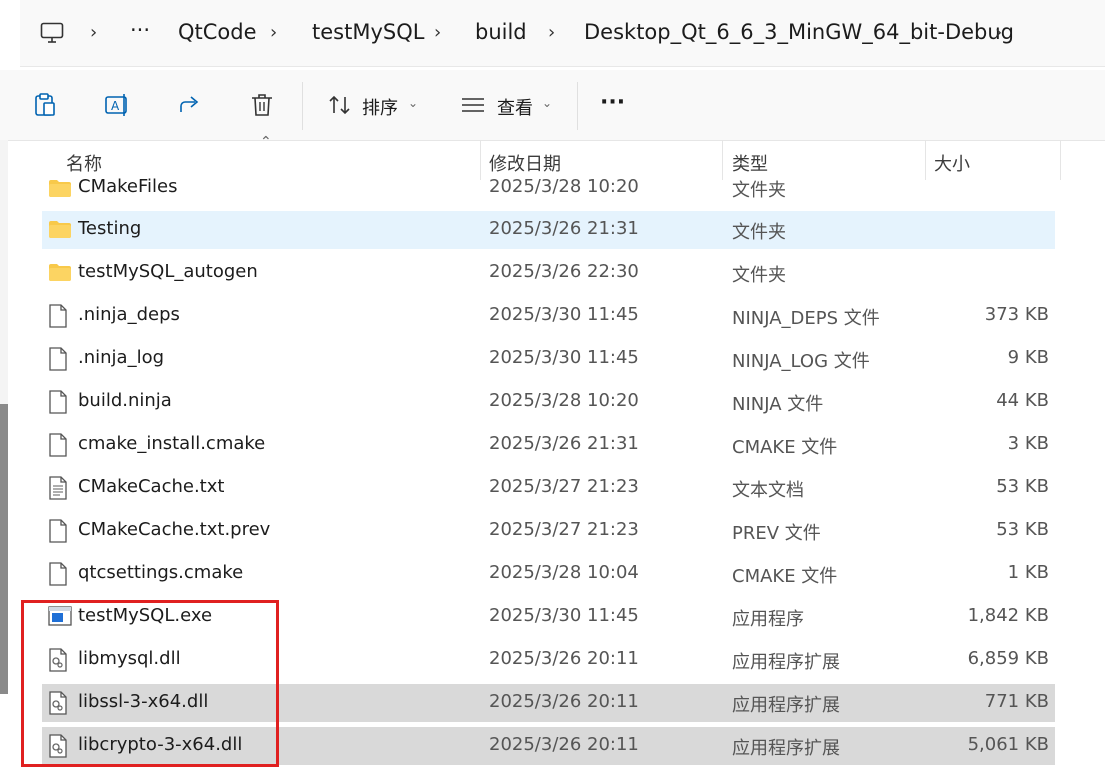  Describe the element at coordinates (564, 271) in the screenshot. I see `file-date: 2025/3/26 22:30` at that location.